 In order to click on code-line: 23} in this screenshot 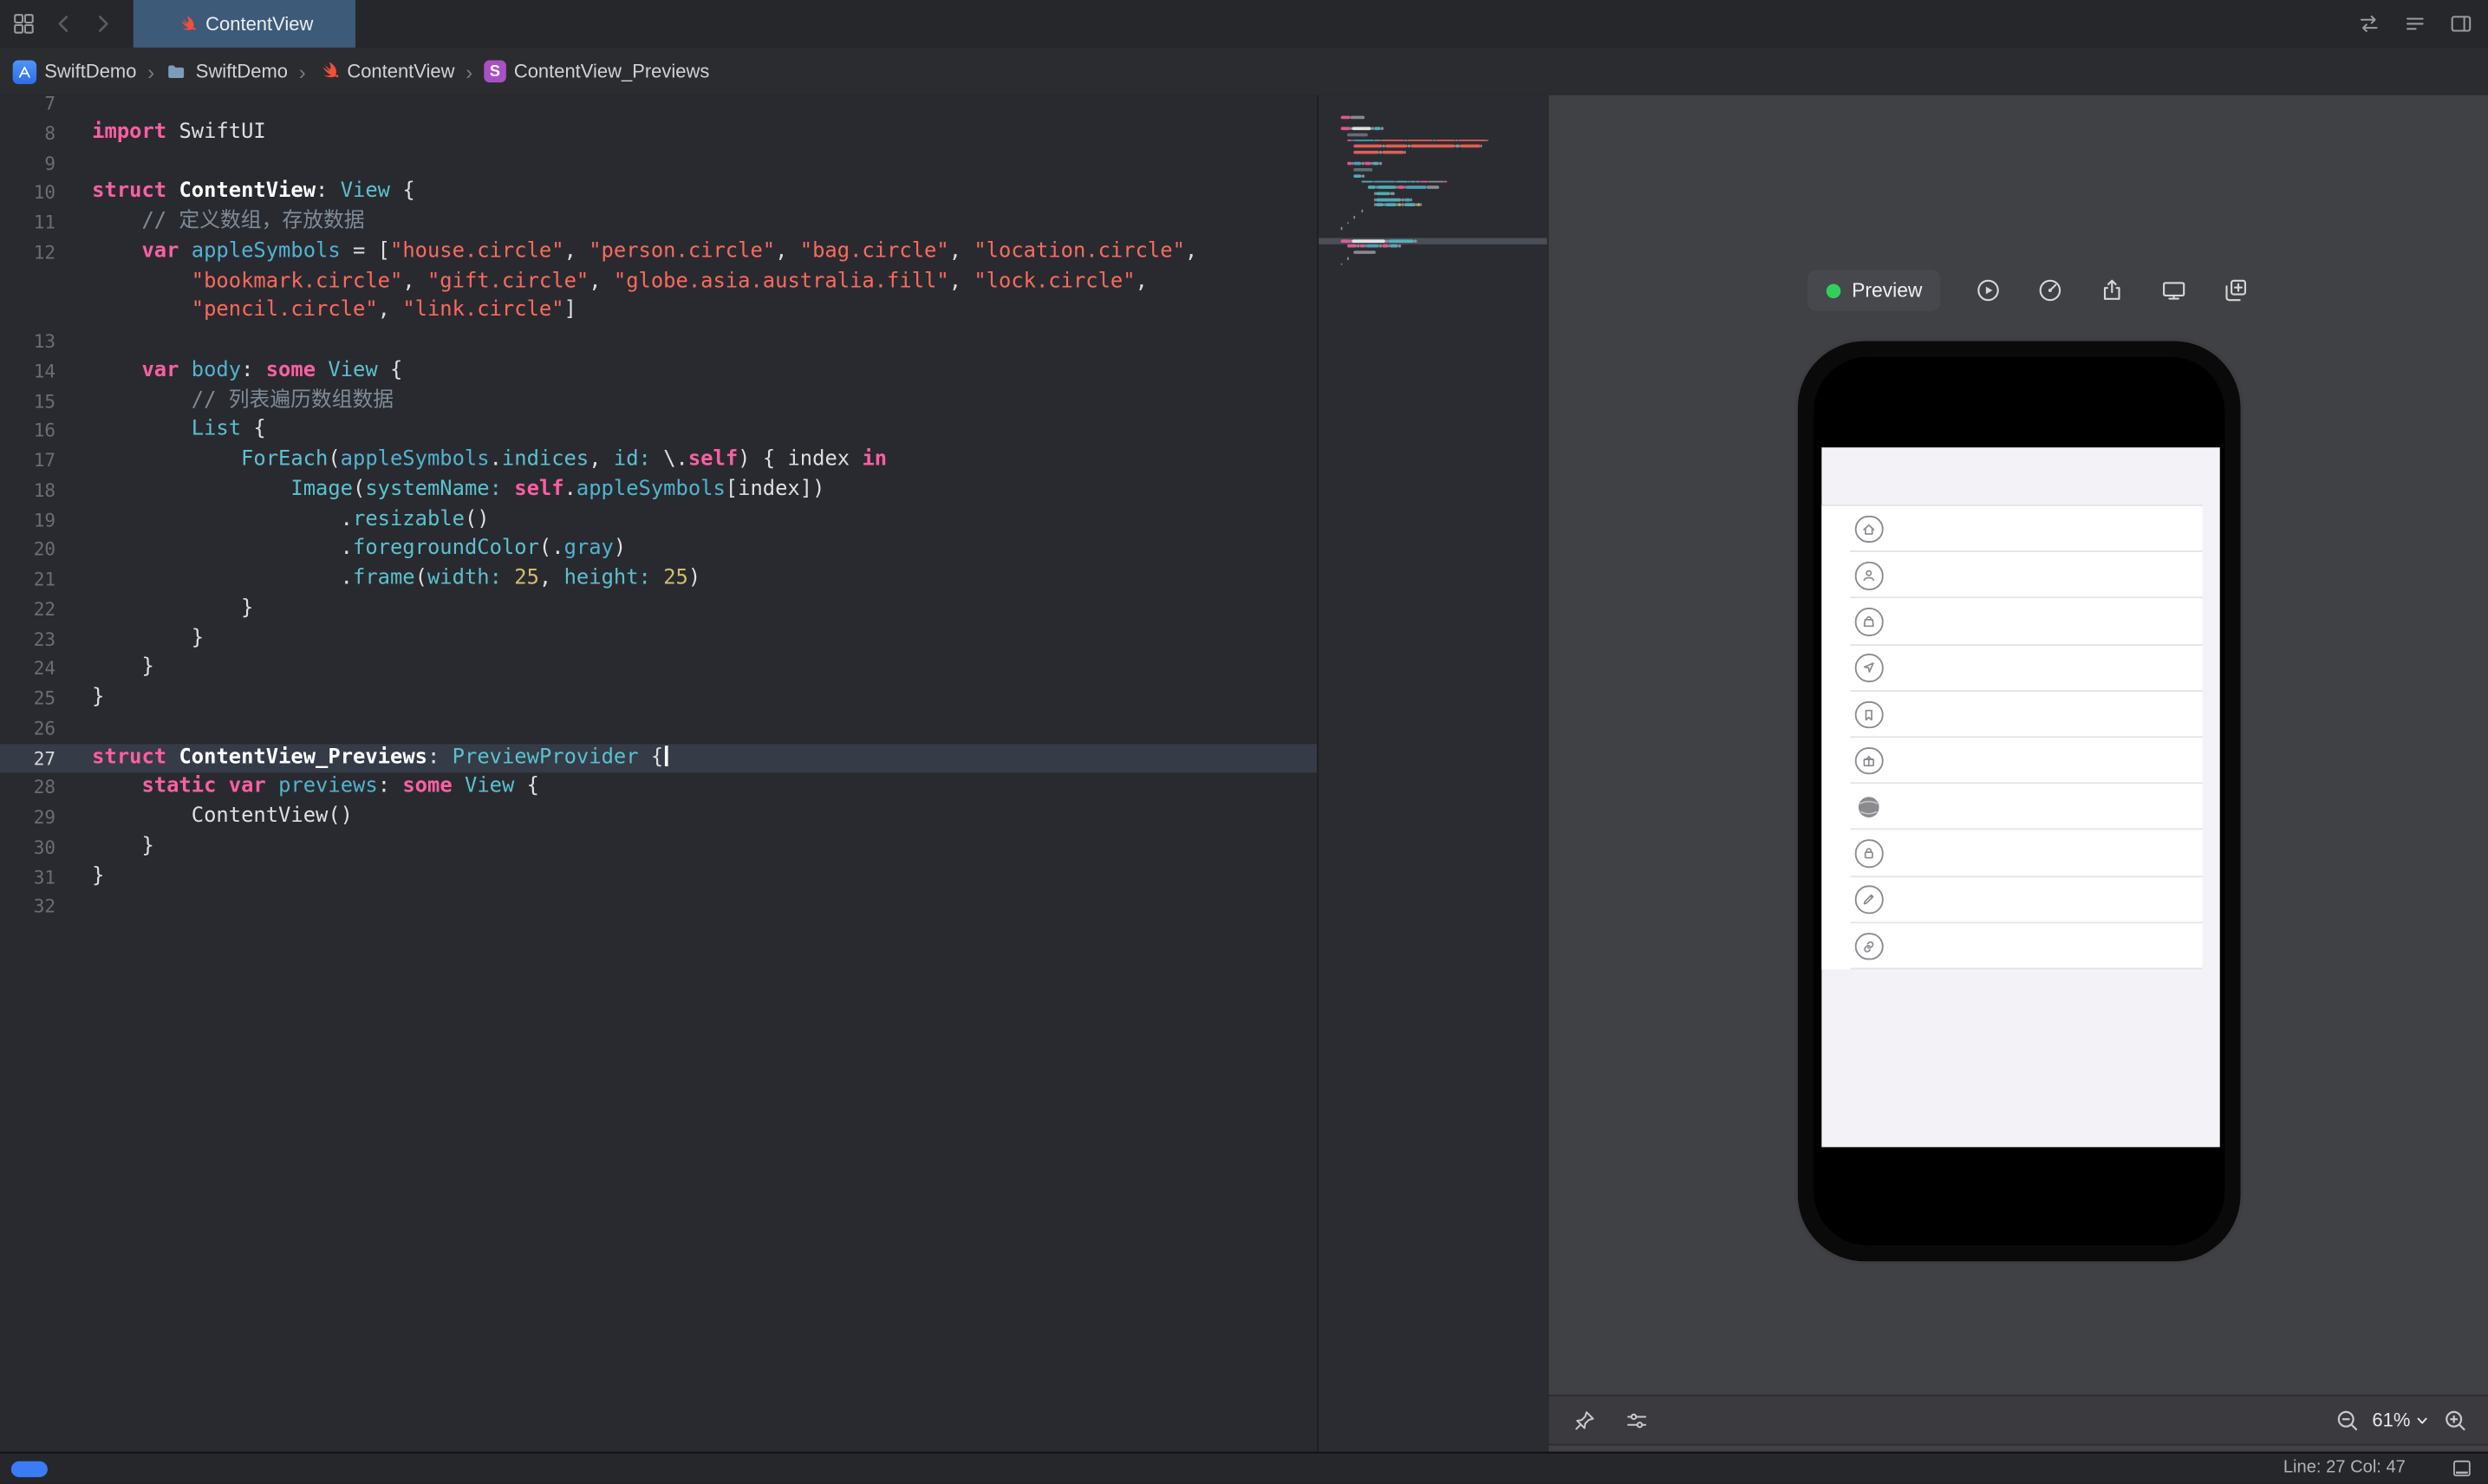, I will do `click(659, 639)`.